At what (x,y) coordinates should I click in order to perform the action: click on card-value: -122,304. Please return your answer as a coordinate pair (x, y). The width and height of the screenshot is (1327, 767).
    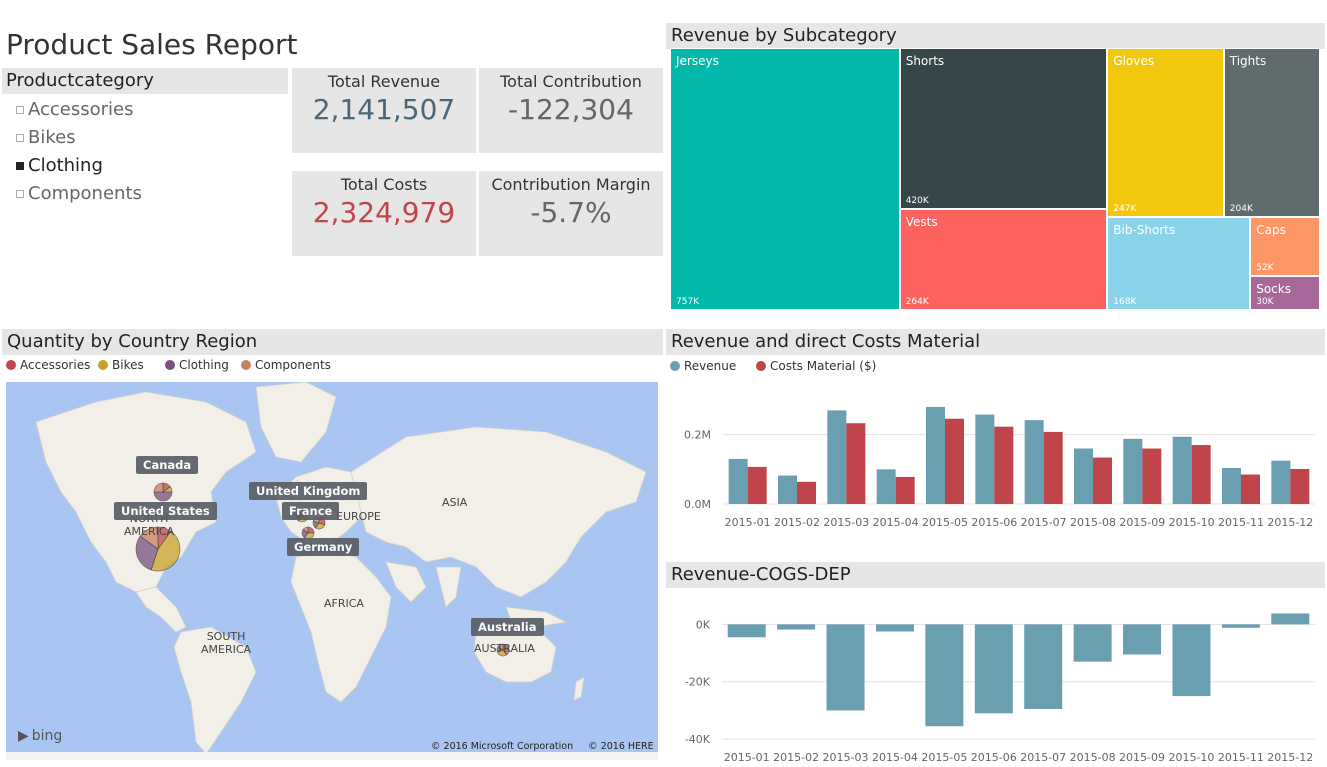
    Looking at the image, I should click on (571, 109).